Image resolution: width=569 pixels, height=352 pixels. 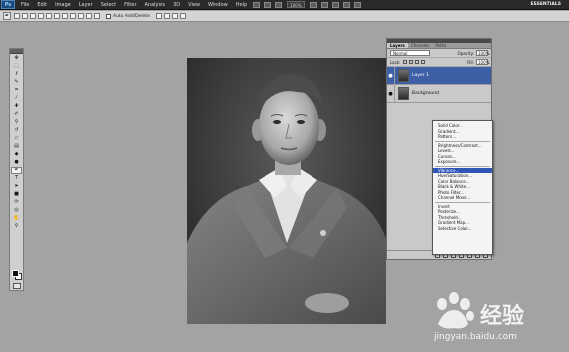 What do you see at coordinates (405, 62) in the screenshot?
I see `lock-transparent-icon` at bounding box center [405, 62].